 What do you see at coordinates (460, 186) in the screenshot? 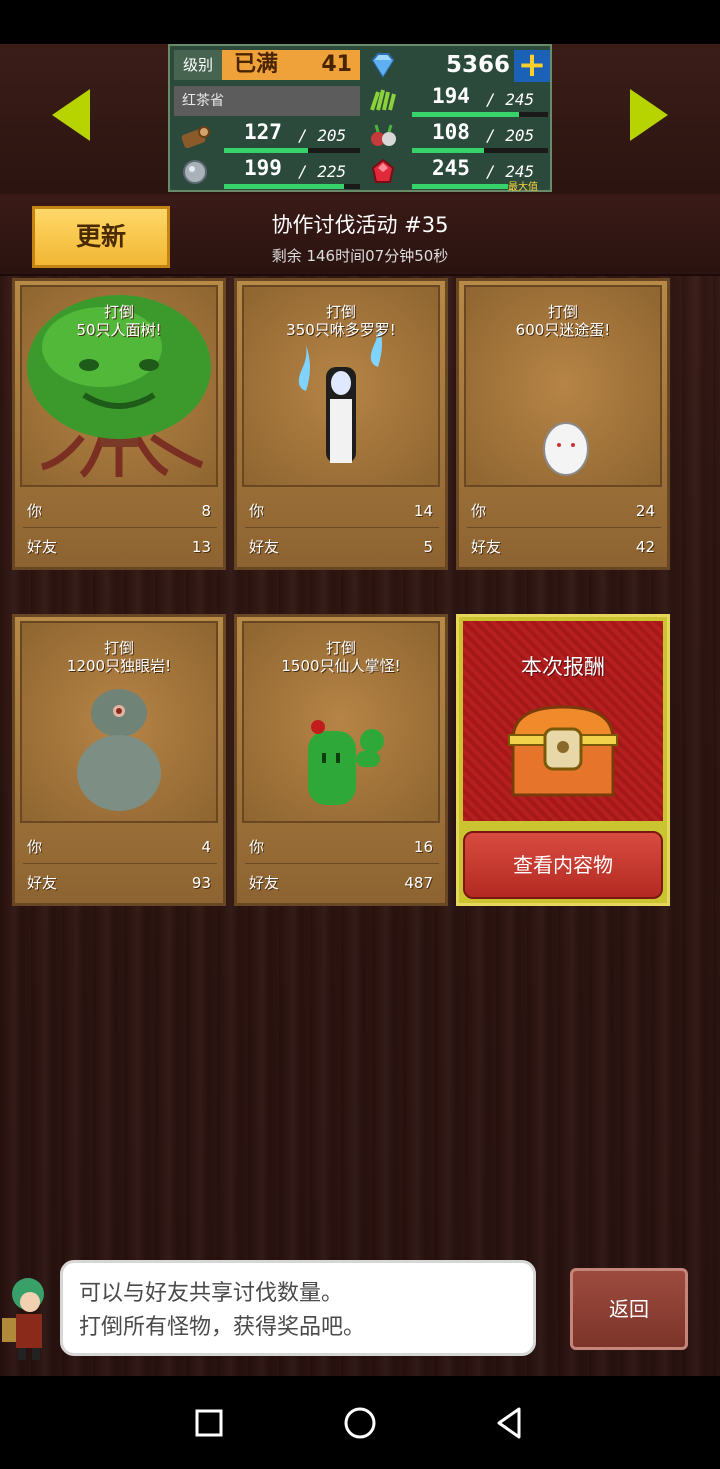
I see `ruby-bar` at bounding box center [460, 186].